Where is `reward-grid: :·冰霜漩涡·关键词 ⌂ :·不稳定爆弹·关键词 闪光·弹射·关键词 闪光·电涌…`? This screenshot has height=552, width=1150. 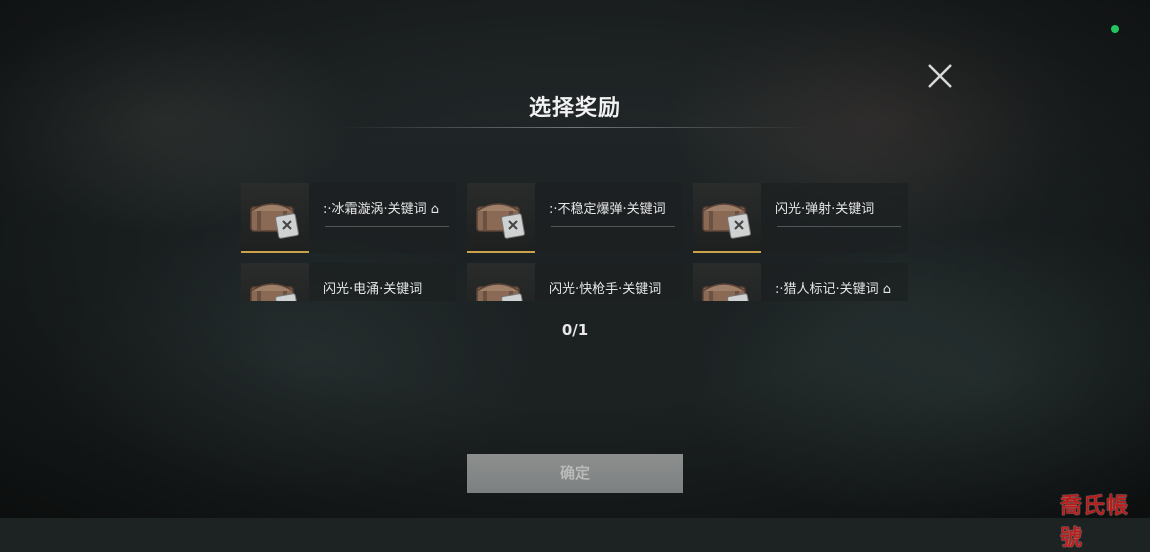
reward-grid: :·冰霜漩涡·关键词 ⌂ :·不稳定爆弹·关键词 闪光·弹射·关键词 闪光·电涌… is located at coordinates (576, 242).